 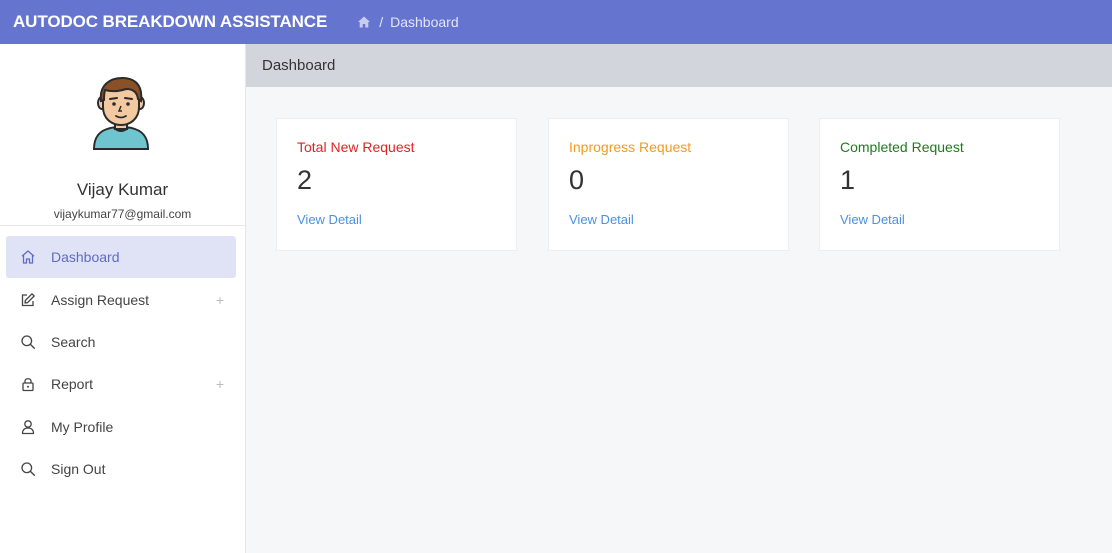 What do you see at coordinates (78, 469) in the screenshot?
I see `sidebar-item-label: Sign Out` at bounding box center [78, 469].